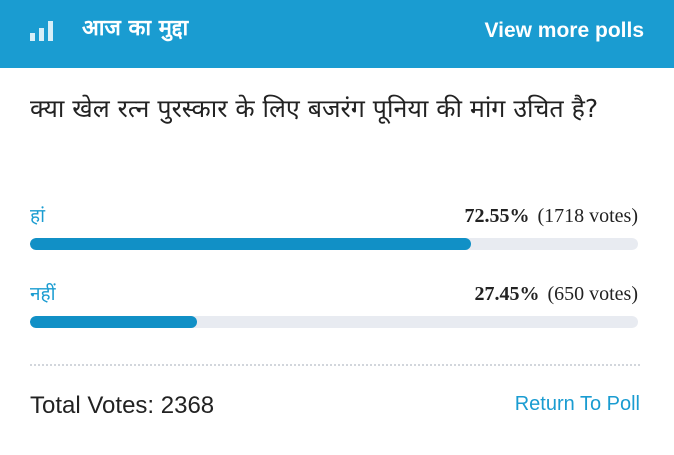 This screenshot has height=455, width=674. I want to click on poll-option-no: नहीं 27.45% (650 votes), so click(335, 304).